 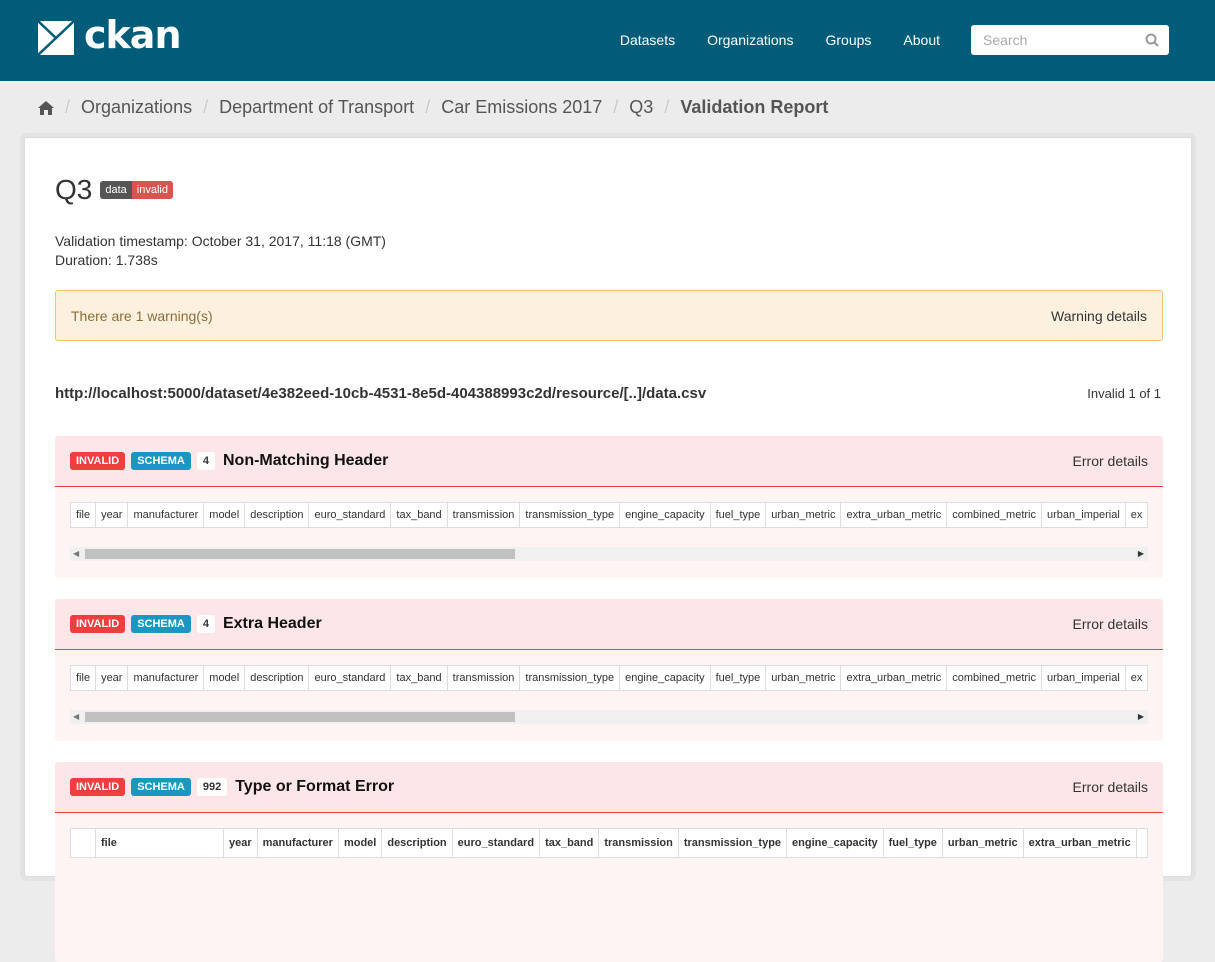 I want to click on warning-alert: There are 1 warning(s) Warning details, so click(x=609, y=315).